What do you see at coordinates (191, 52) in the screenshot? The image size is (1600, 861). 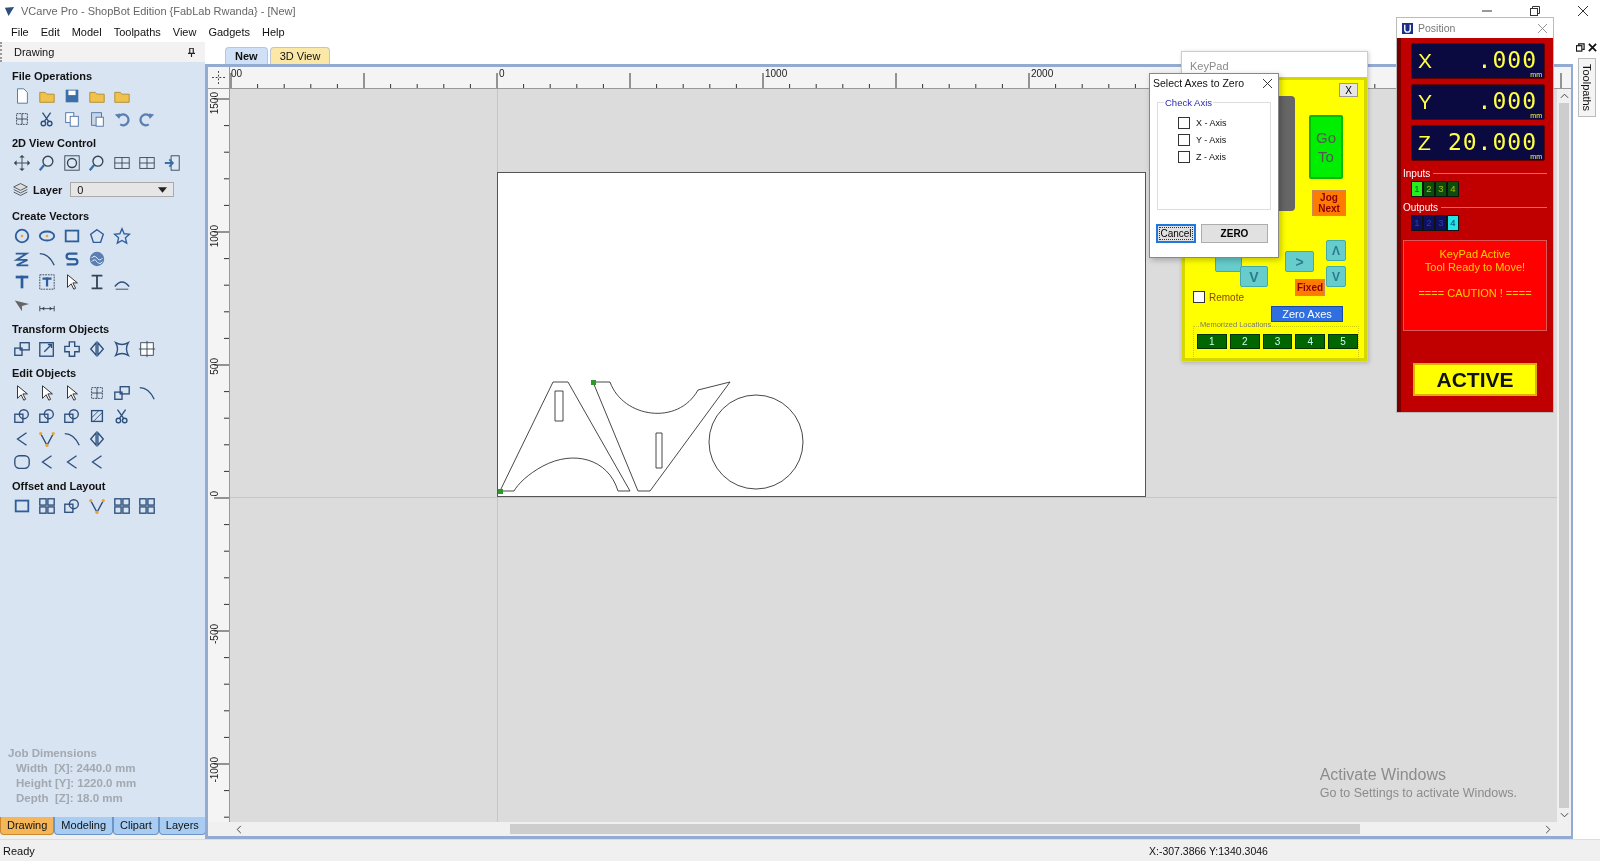 I see `pin-icon` at bounding box center [191, 52].